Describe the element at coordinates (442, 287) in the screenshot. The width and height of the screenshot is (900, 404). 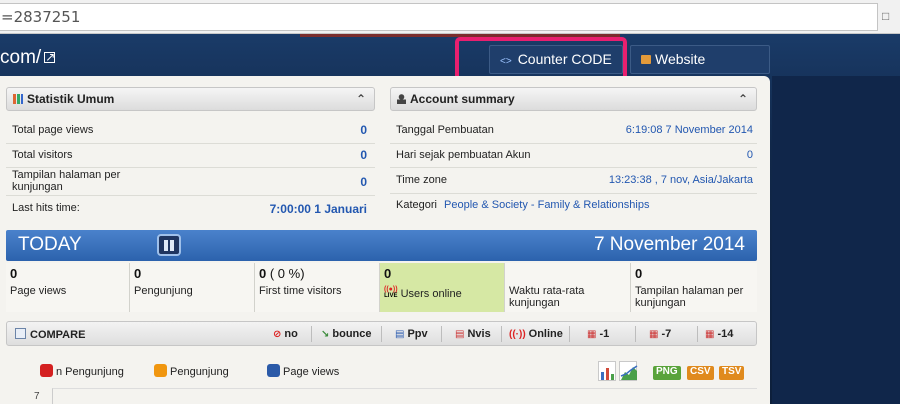
I see `today-cell-users-online: 0 ((●)) LIVE Users online` at that location.